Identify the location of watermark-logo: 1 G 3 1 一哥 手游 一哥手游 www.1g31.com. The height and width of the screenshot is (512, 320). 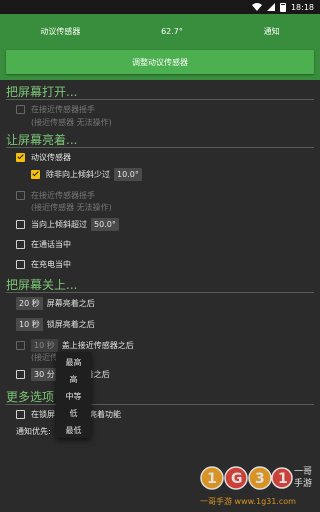
(257, 483).